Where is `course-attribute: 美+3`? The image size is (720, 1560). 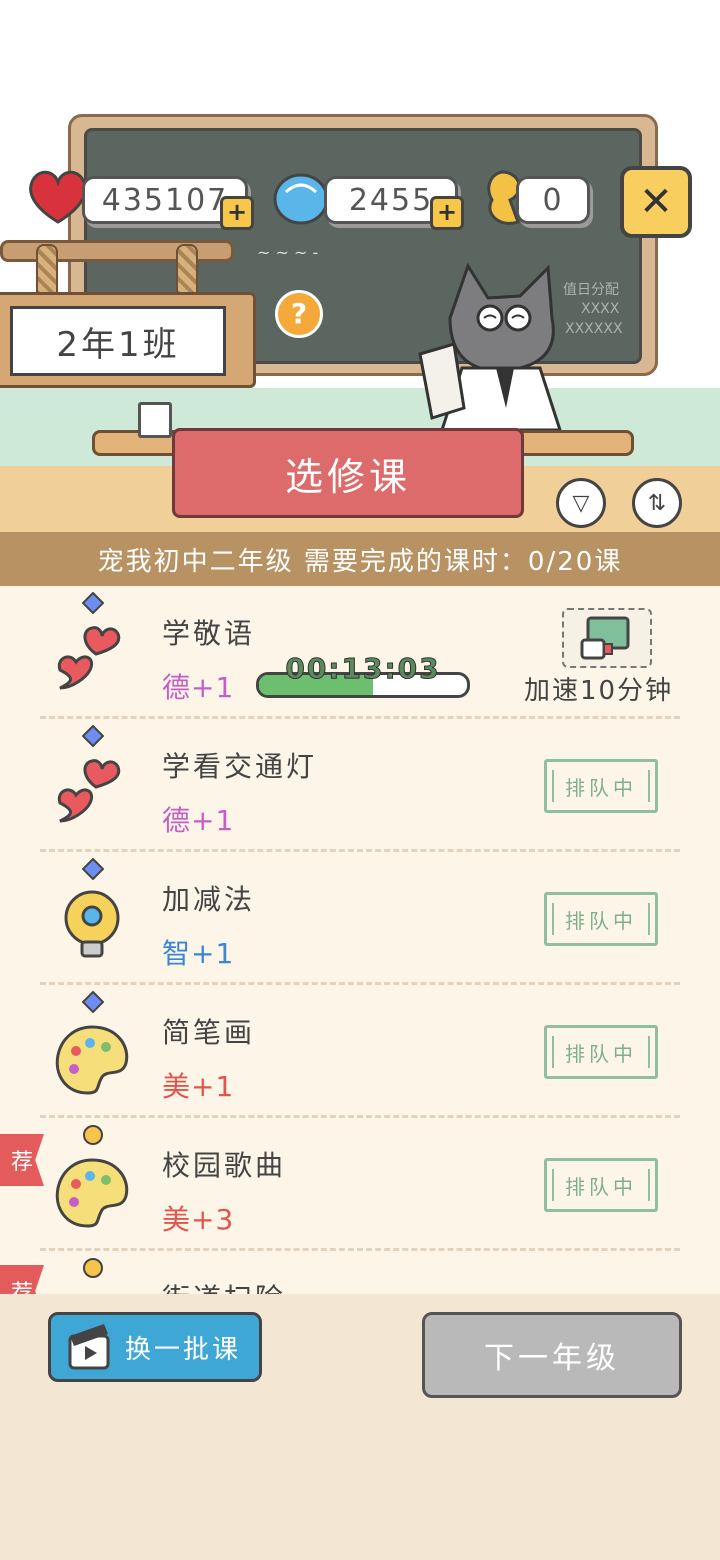
course-attribute: 美+3 is located at coordinates (198, 1219).